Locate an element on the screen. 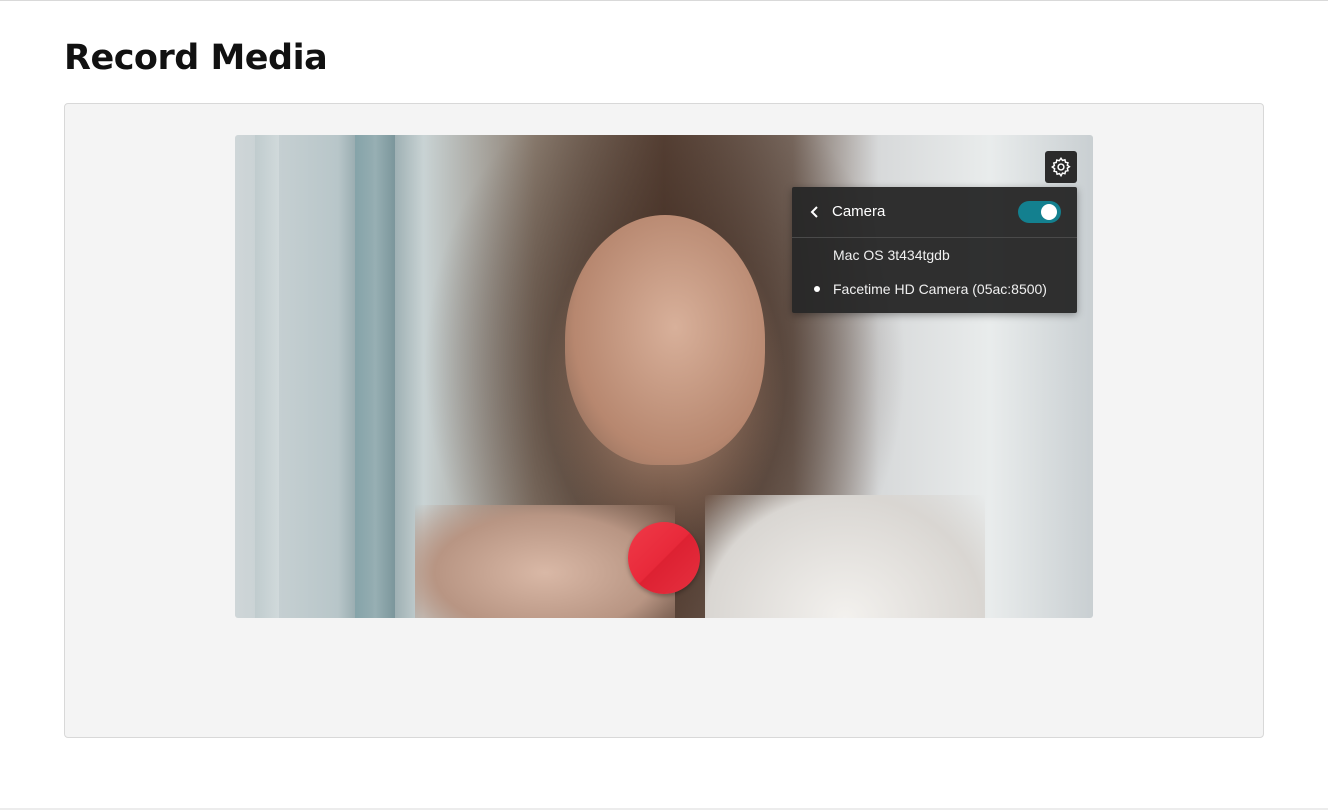 This screenshot has width=1328, height=810. settings-button is located at coordinates (1061, 167).